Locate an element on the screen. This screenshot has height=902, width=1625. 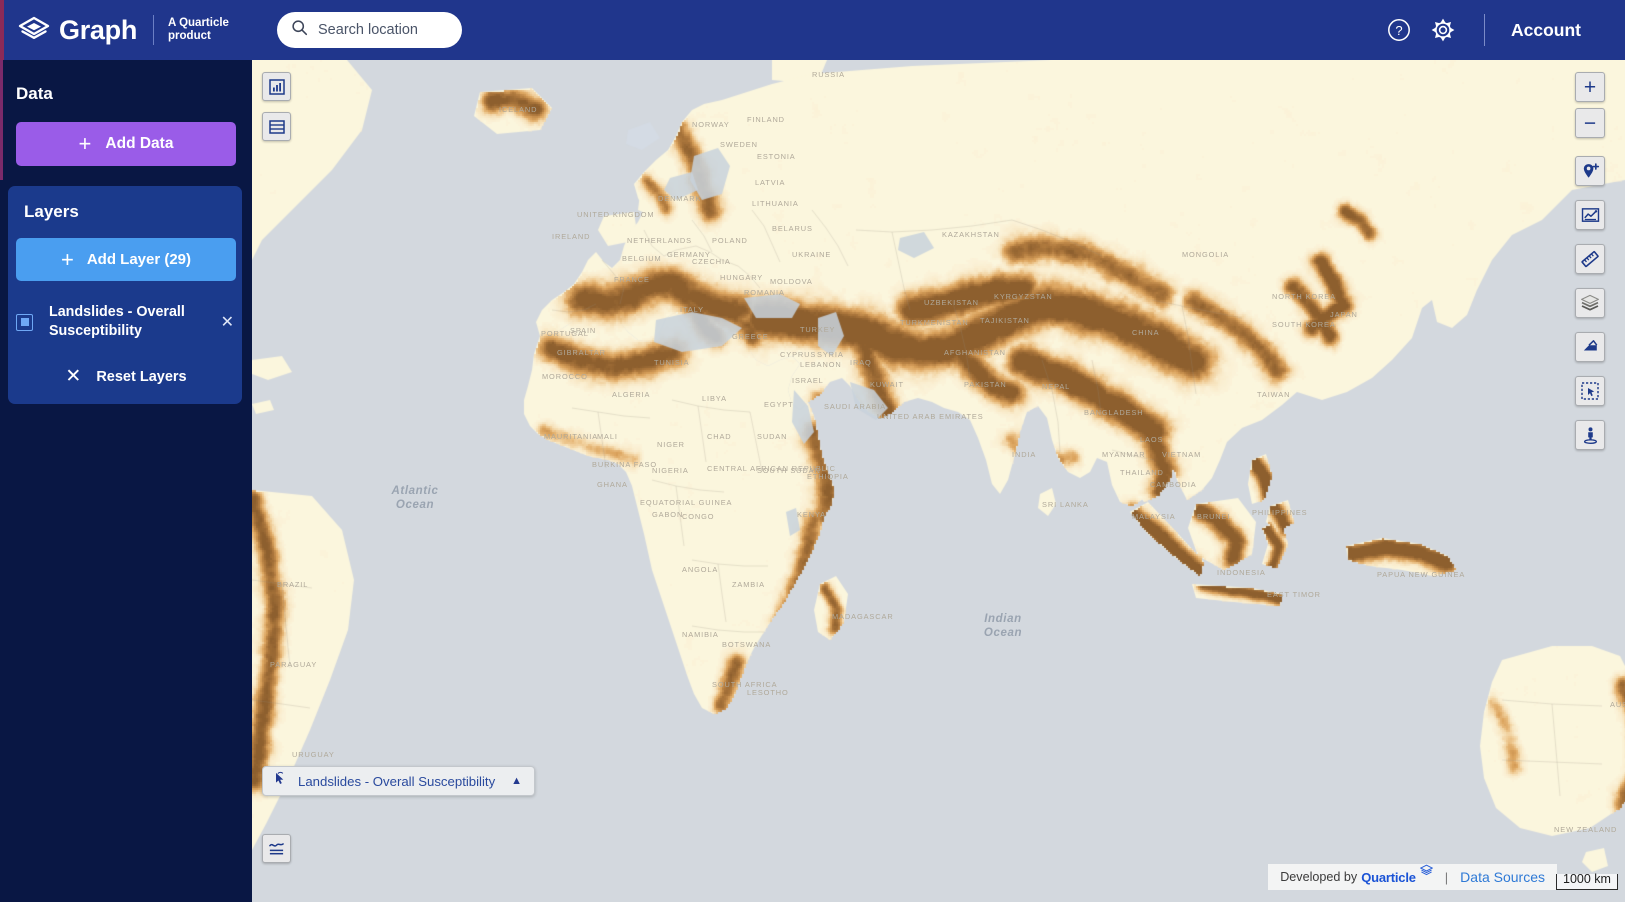
map-scale-bar: 1000 km is located at coordinates (1587, 880).